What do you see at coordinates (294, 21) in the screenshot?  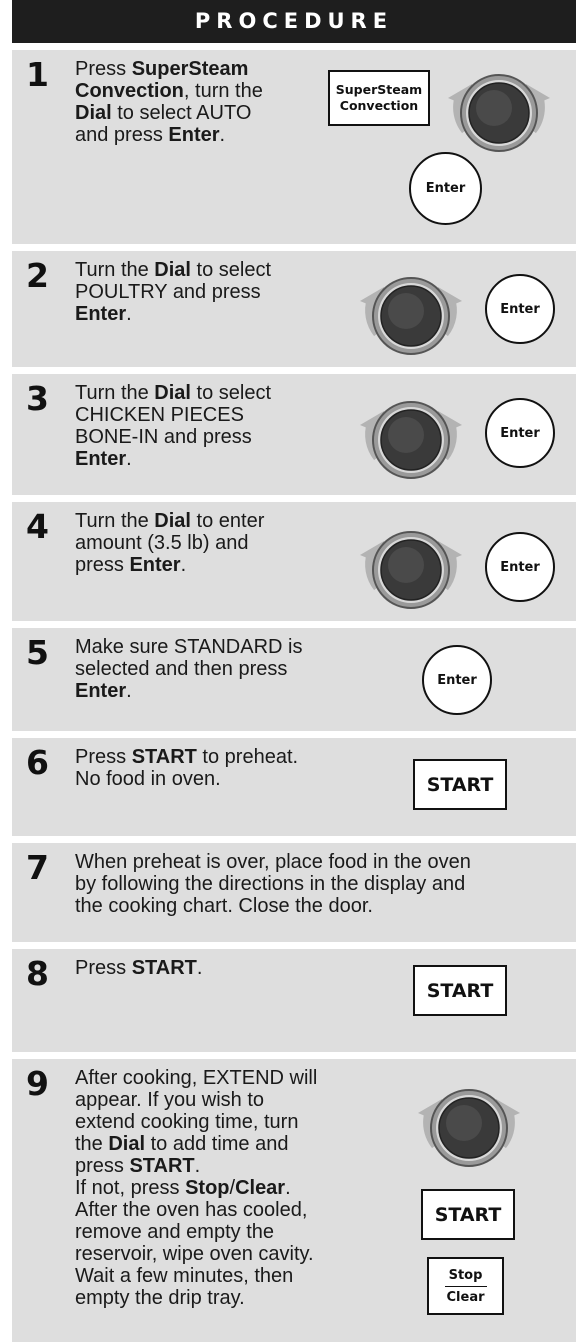 I see `procedure-header: PROCEDURE` at bounding box center [294, 21].